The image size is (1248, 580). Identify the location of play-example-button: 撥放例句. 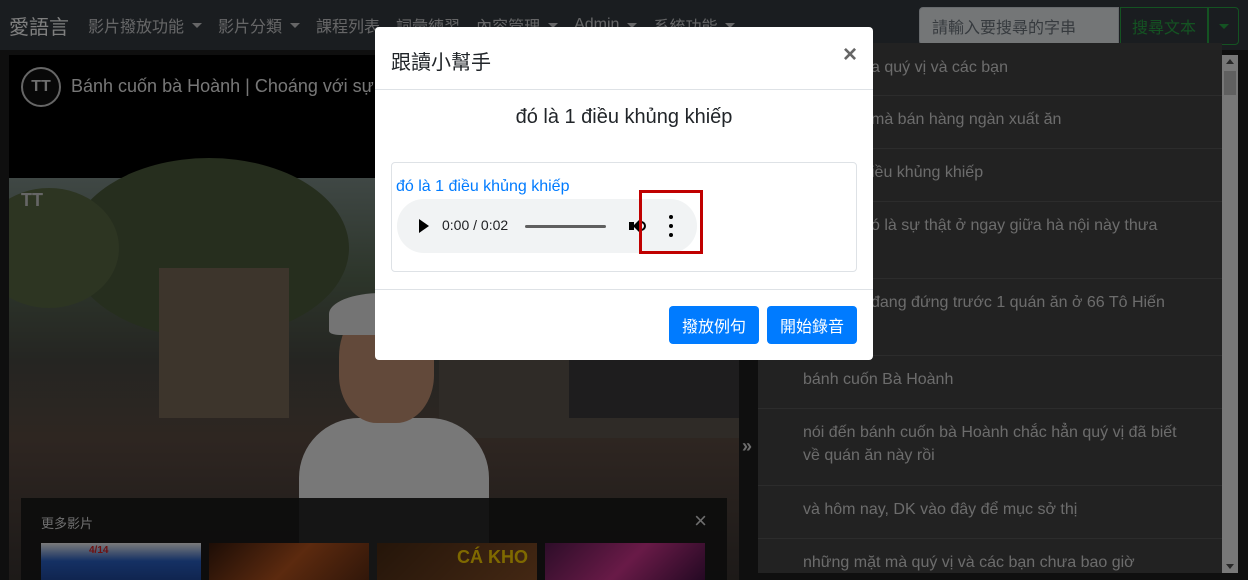
(714, 325).